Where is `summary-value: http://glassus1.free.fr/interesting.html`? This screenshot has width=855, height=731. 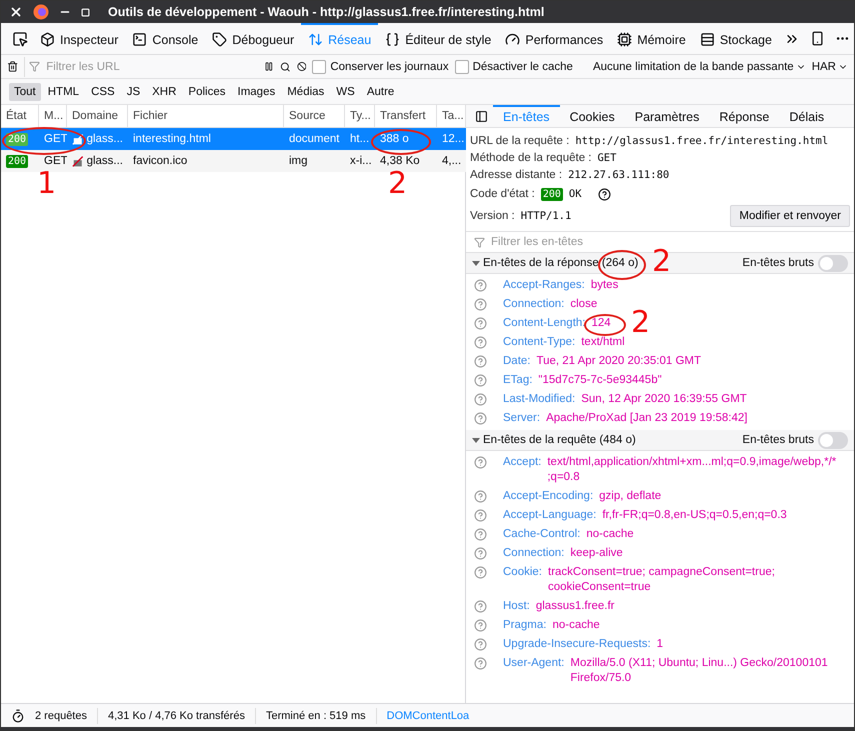
summary-value: http://glassus1.free.fr/interesting.html is located at coordinates (701, 140).